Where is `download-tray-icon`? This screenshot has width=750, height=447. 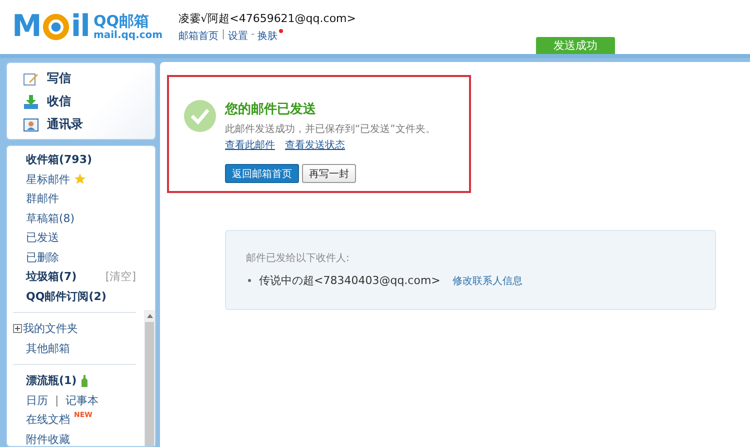 download-tray-icon is located at coordinates (31, 102).